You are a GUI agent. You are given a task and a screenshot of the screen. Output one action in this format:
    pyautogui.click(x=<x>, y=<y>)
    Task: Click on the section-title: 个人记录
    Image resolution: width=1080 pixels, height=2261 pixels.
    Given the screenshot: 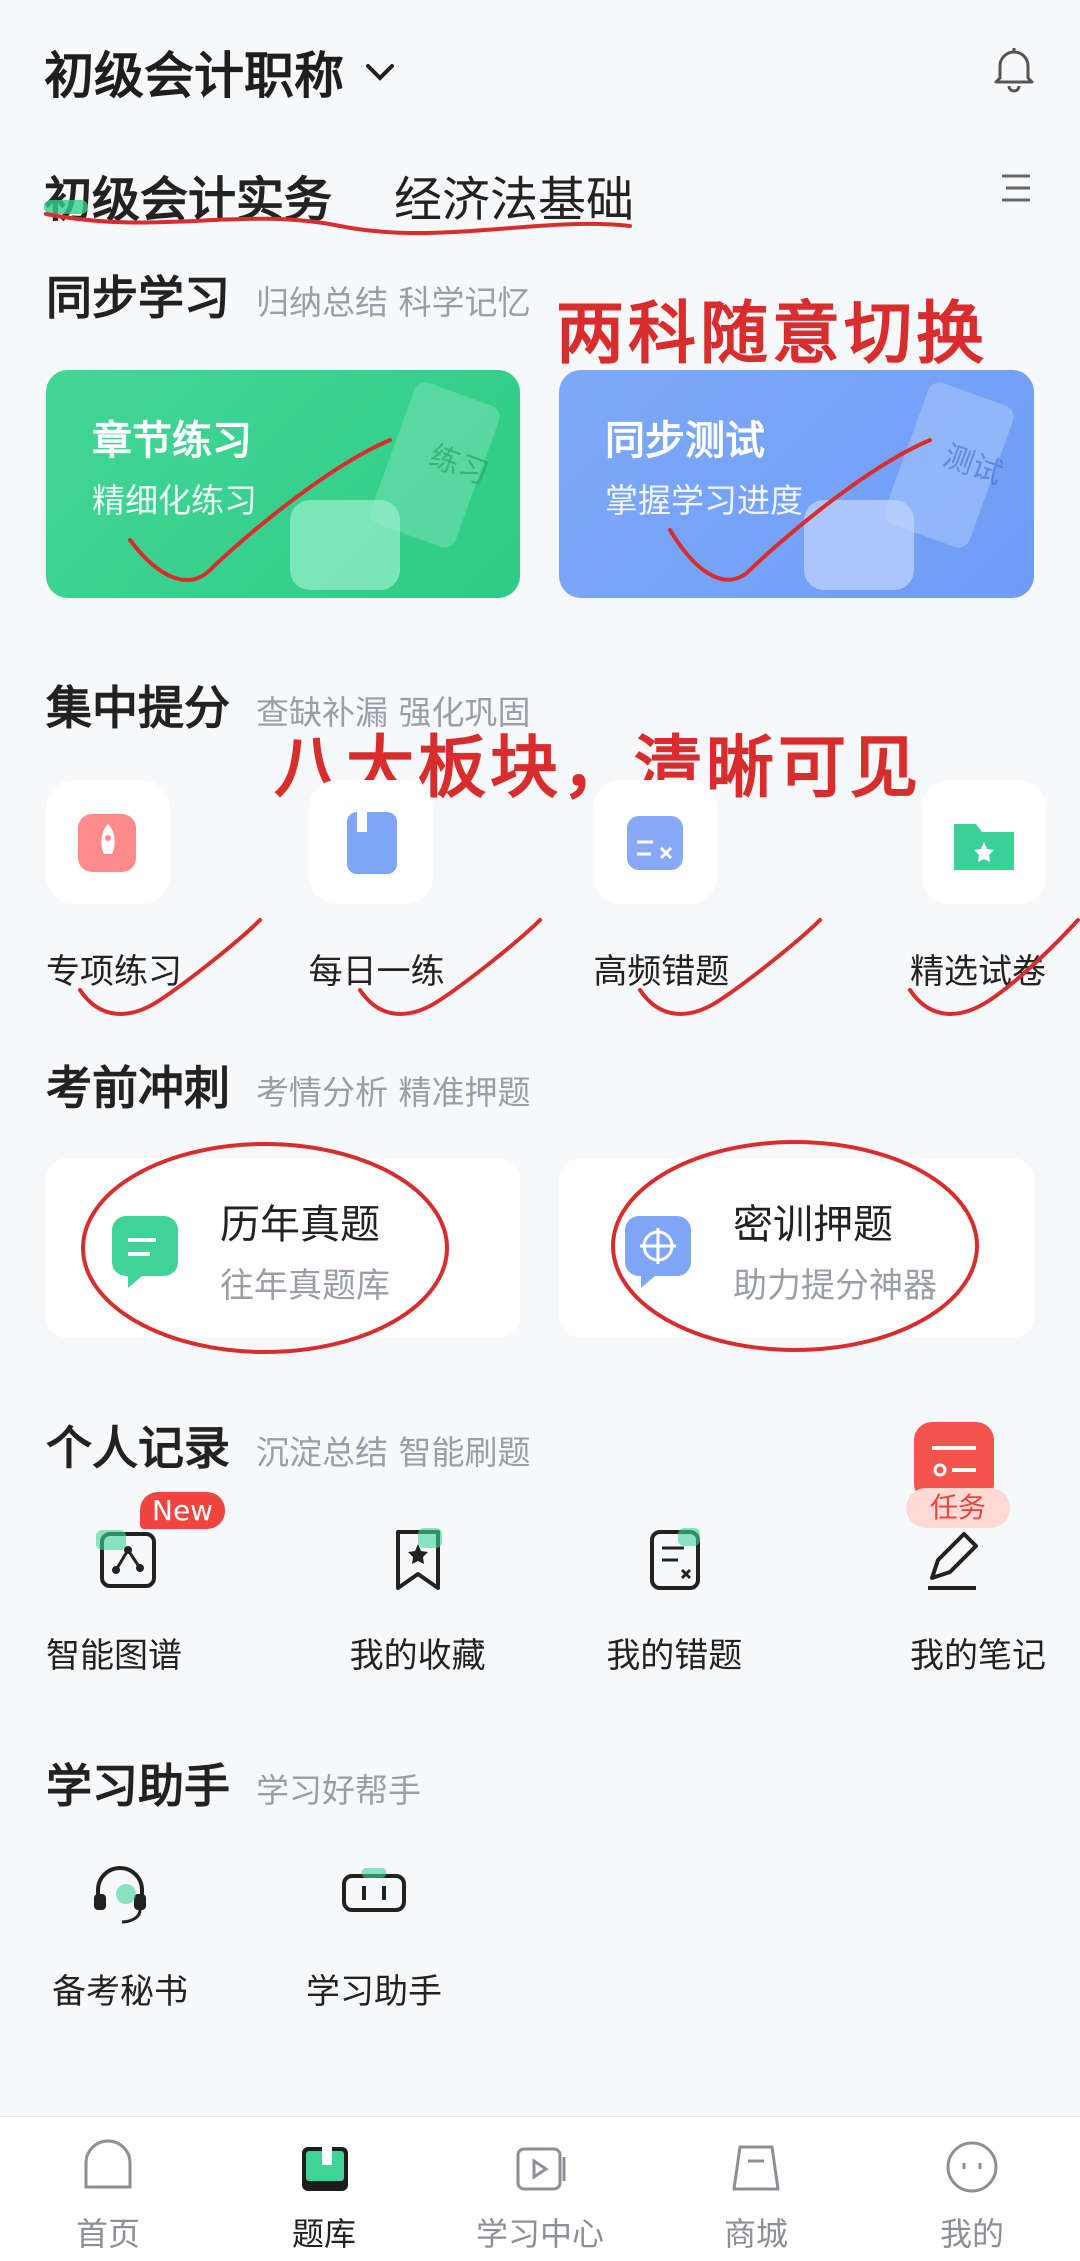 What is the action you would take?
    pyautogui.click(x=138, y=1448)
    